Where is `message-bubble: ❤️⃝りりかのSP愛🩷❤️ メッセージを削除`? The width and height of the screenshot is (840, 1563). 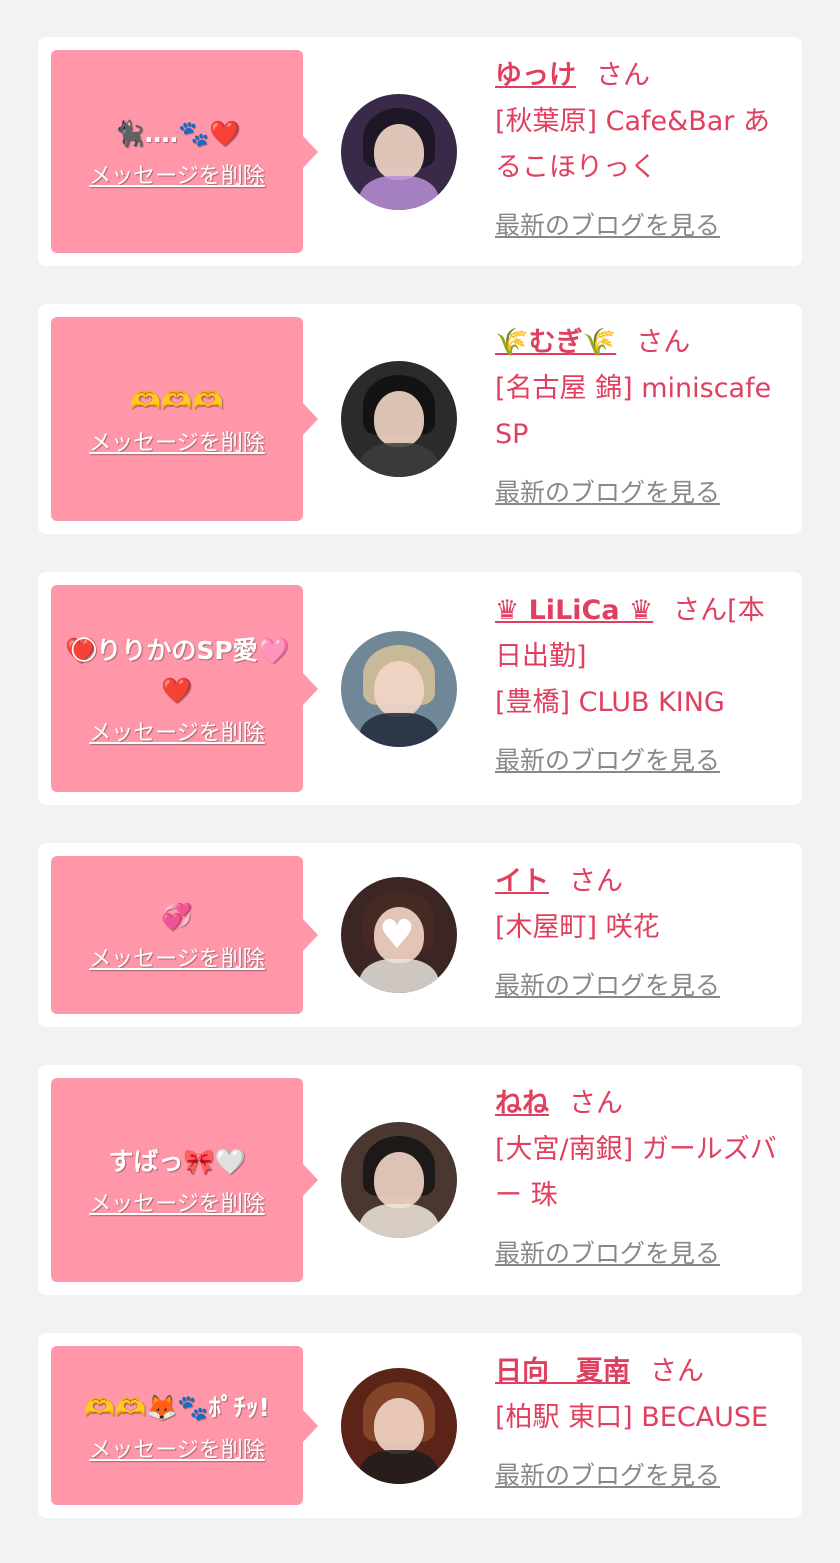 message-bubble: ❤️⃝りりかのSP愛🩷❤️ メッセージを削除 is located at coordinates (184, 688).